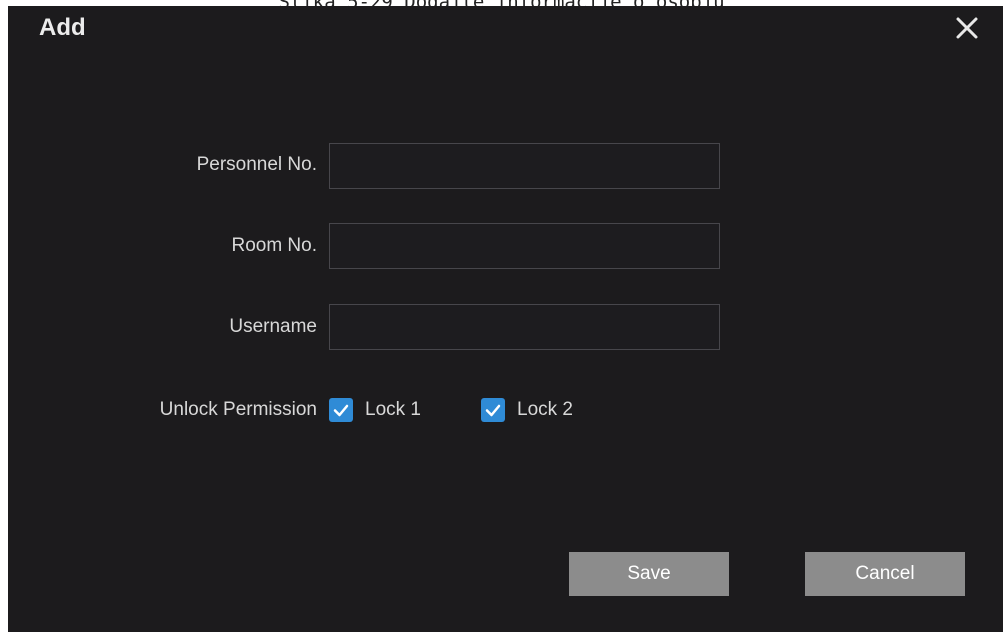 This screenshot has height=632, width=1003. Describe the element at coordinates (885, 574) in the screenshot. I see `cancel-button: Cancel` at that location.